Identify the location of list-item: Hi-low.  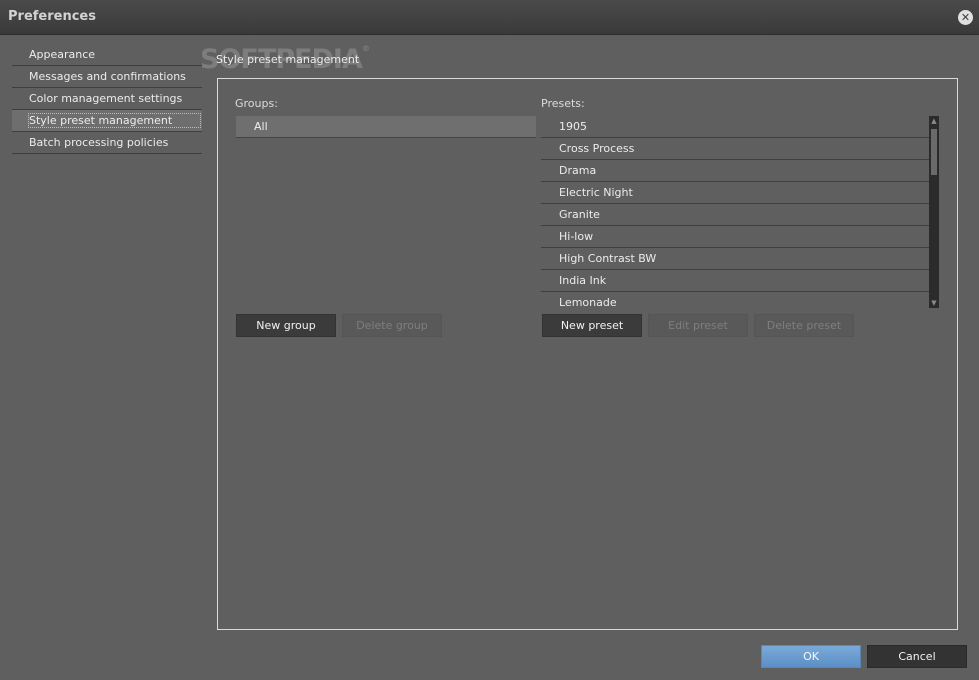
(735, 237).